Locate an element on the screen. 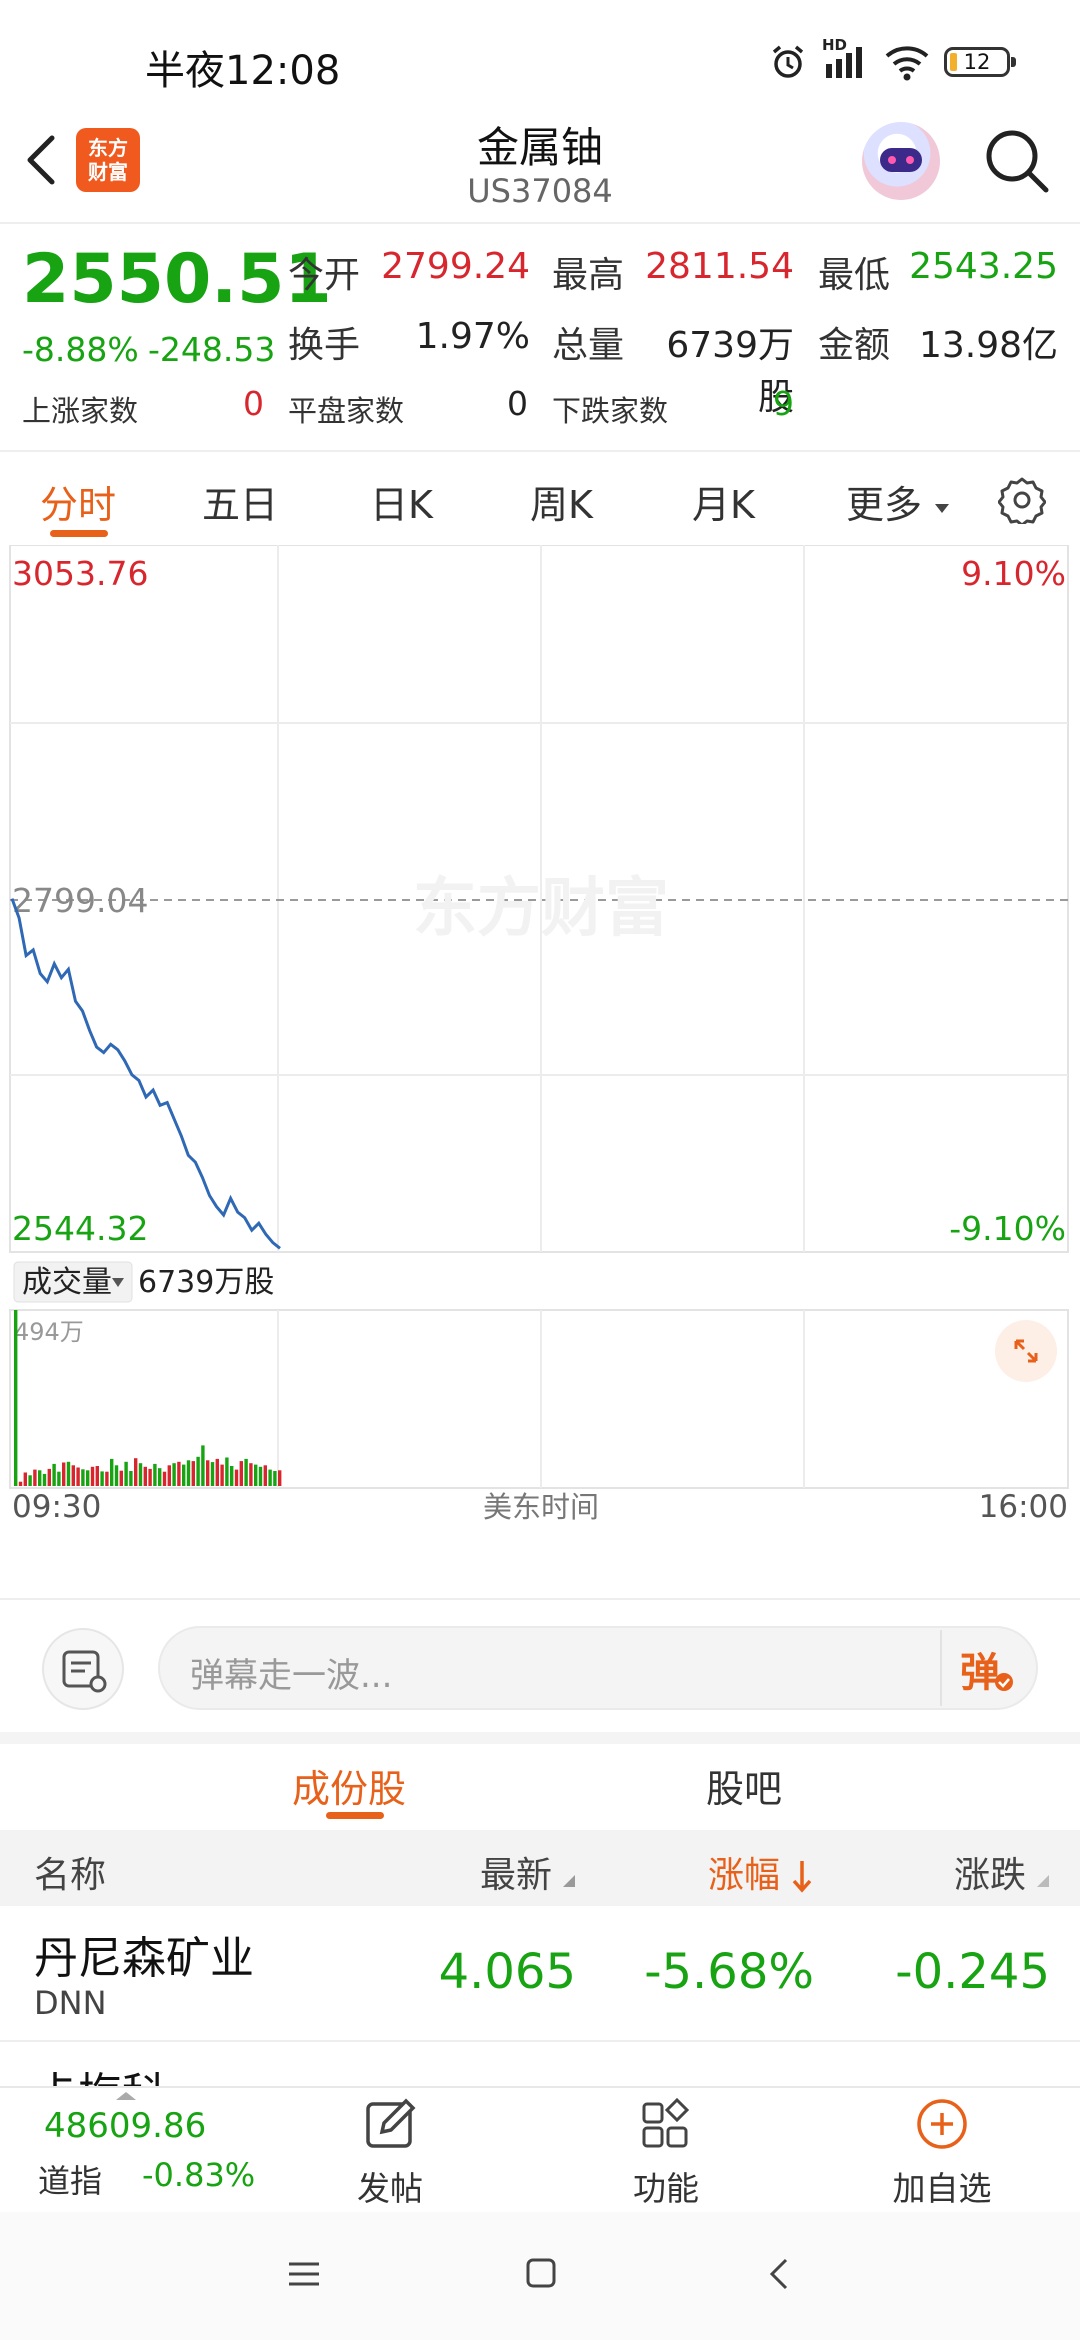  price-high-label: 3053.76 is located at coordinates (80, 573).